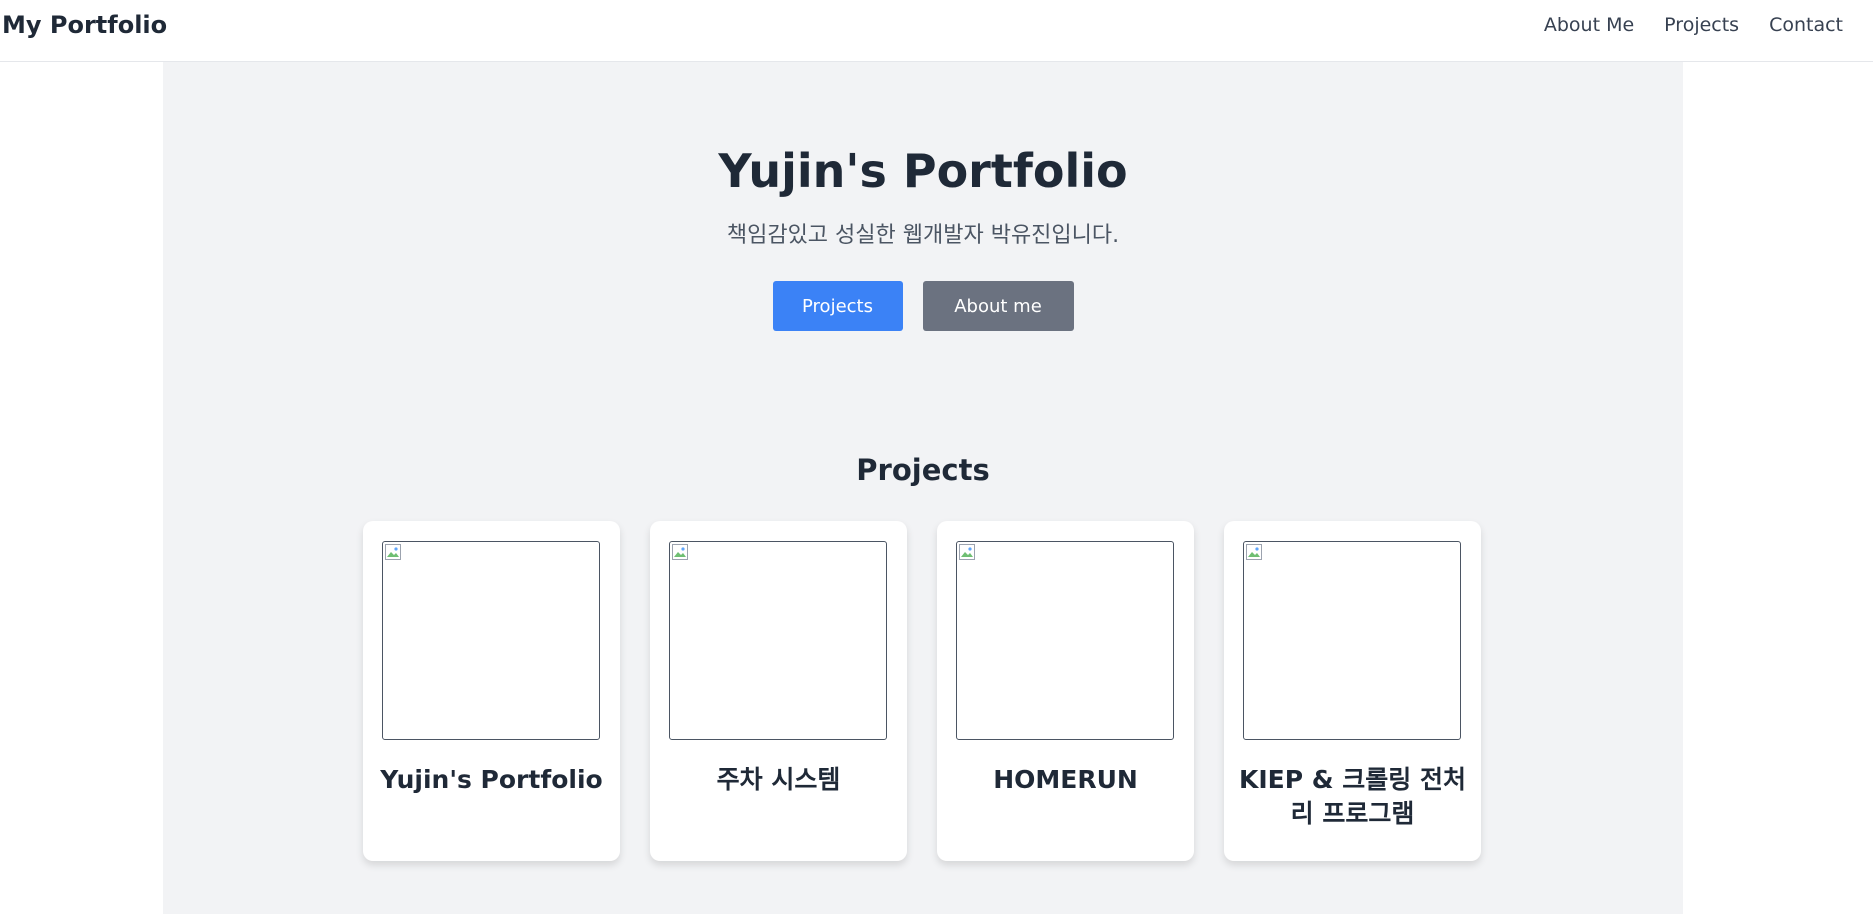  Describe the element at coordinates (837, 306) in the screenshot. I see `projects-button: Projects` at that location.